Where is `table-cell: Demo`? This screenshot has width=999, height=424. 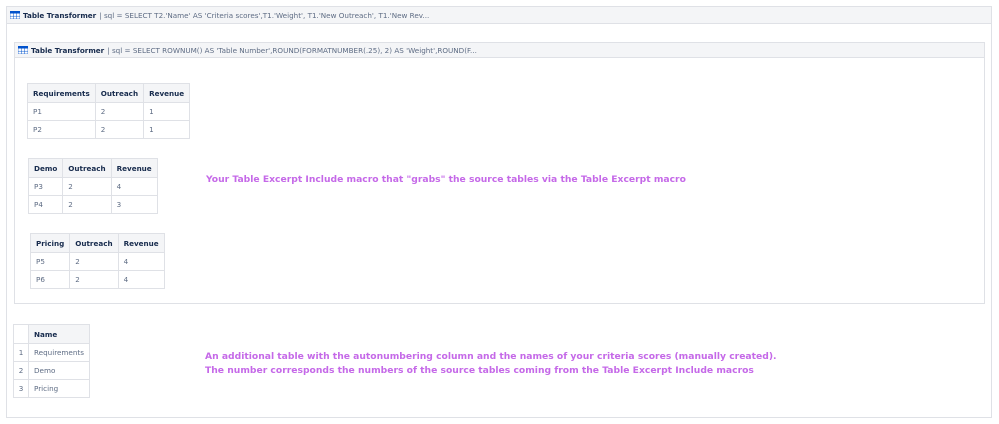 table-cell: Demo is located at coordinates (59, 370).